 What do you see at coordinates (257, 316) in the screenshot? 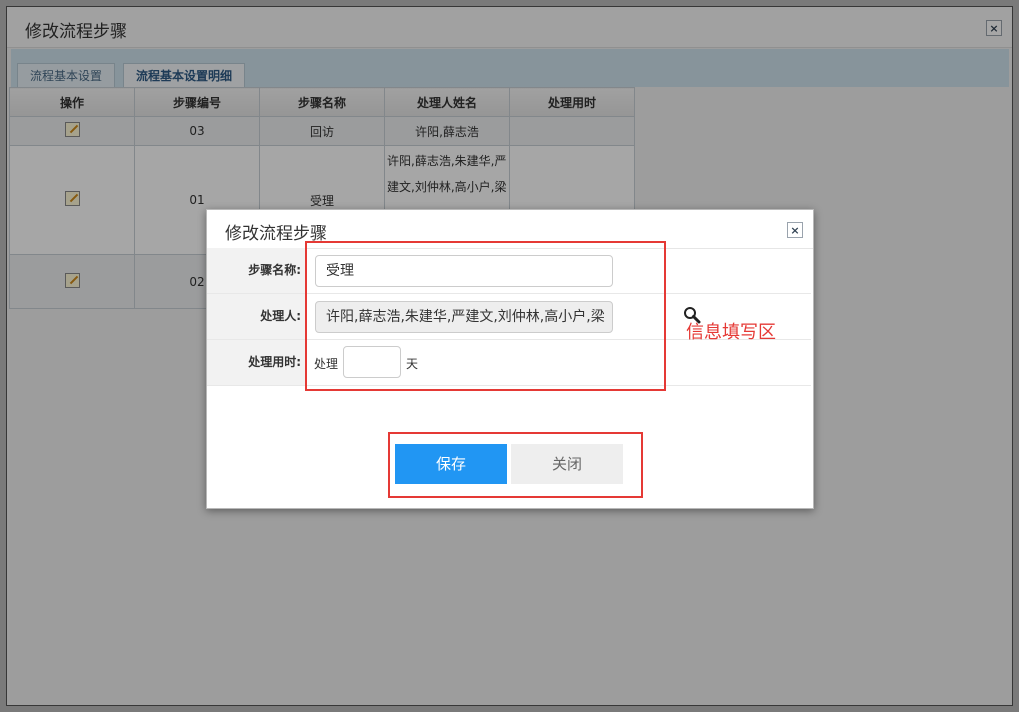
I see `handler-label: 处理人:` at bounding box center [257, 316].